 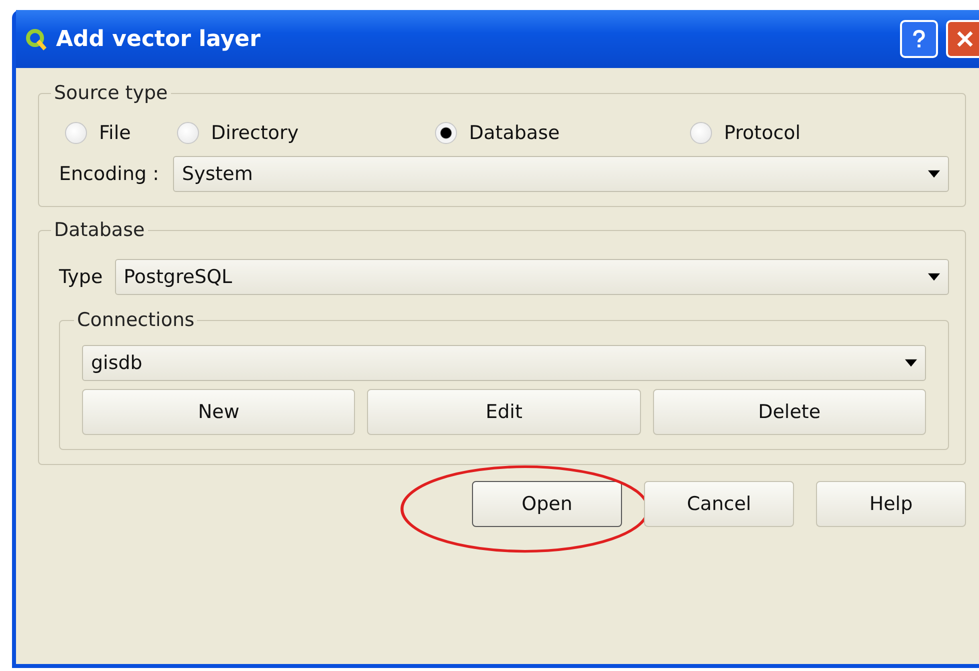 What do you see at coordinates (562, 133) in the screenshot?
I see `radio-option: Database` at bounding box center [562, 133].